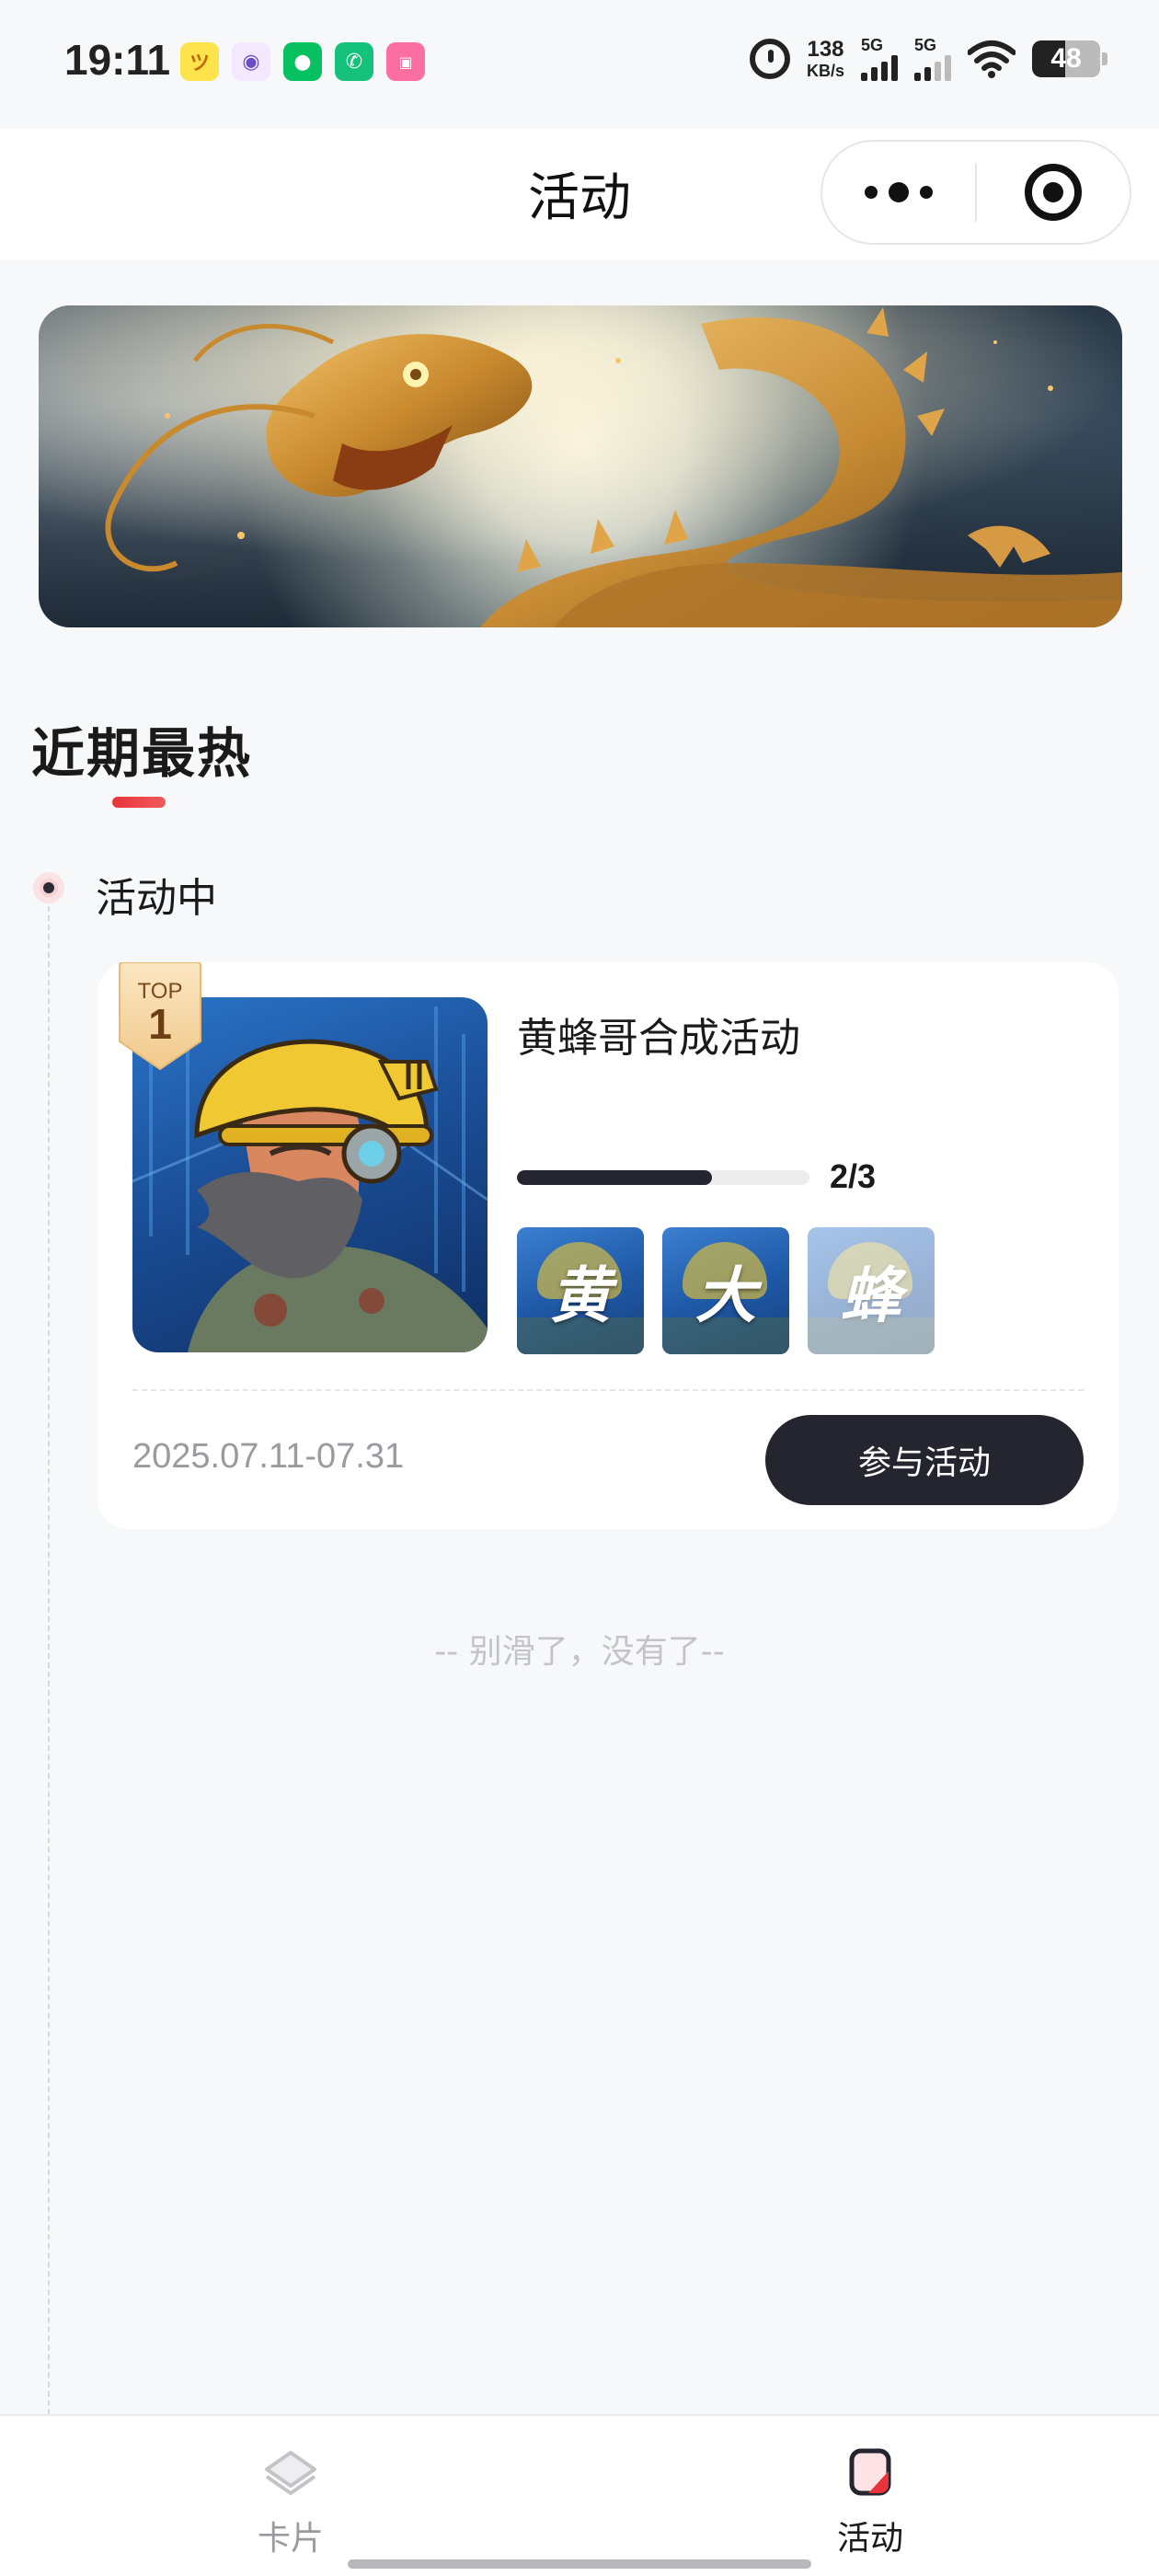  I want to click on activity-icon, so click(870, 2472).